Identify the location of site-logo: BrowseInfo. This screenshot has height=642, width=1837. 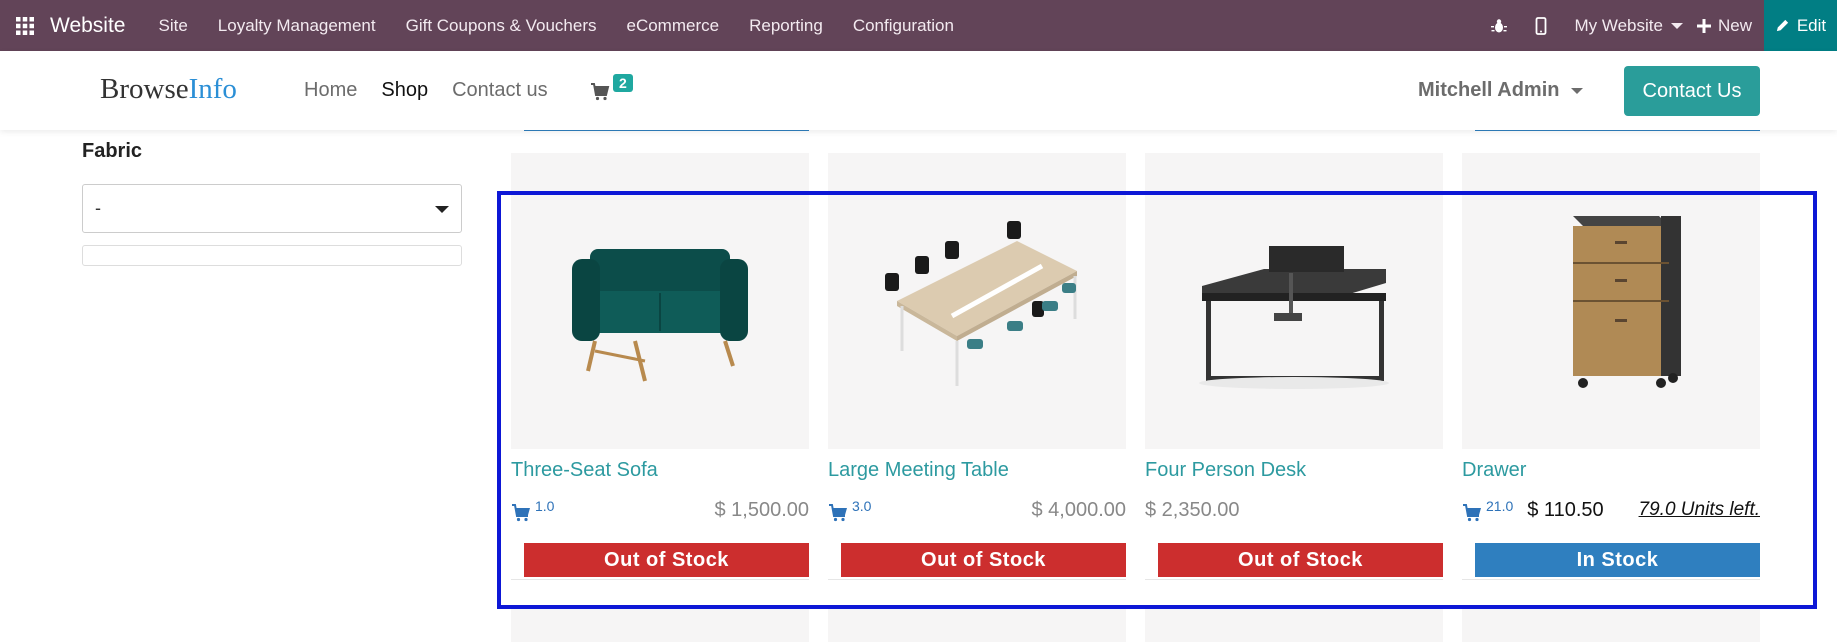
(168, 89).